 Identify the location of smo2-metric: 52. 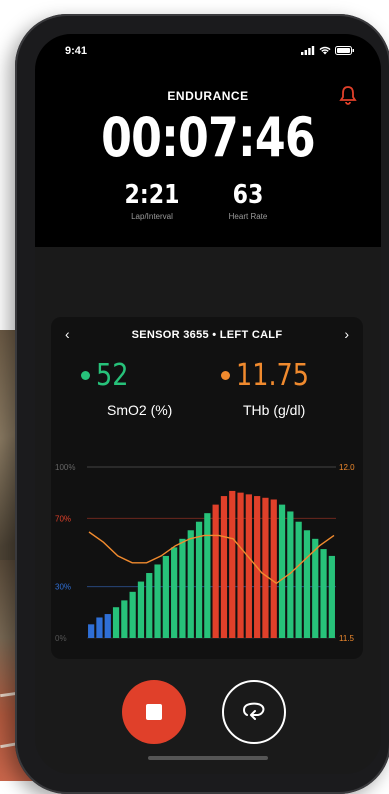
(107, 375).